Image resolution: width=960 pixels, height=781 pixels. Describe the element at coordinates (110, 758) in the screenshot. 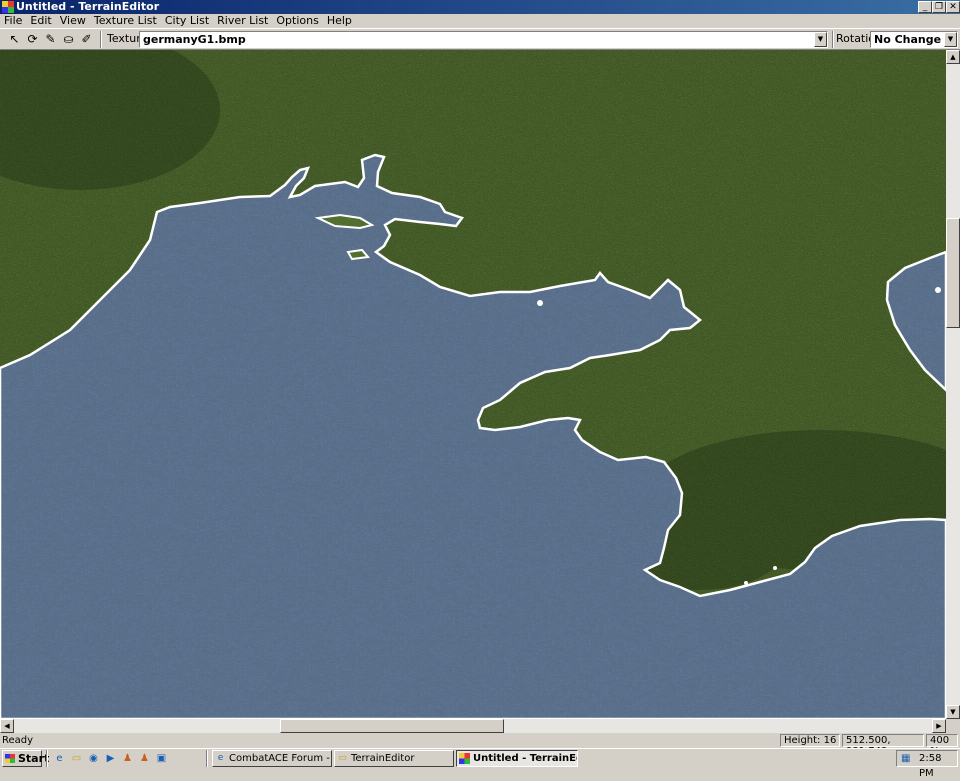

I see `media-player-icon: ▶` at that location.